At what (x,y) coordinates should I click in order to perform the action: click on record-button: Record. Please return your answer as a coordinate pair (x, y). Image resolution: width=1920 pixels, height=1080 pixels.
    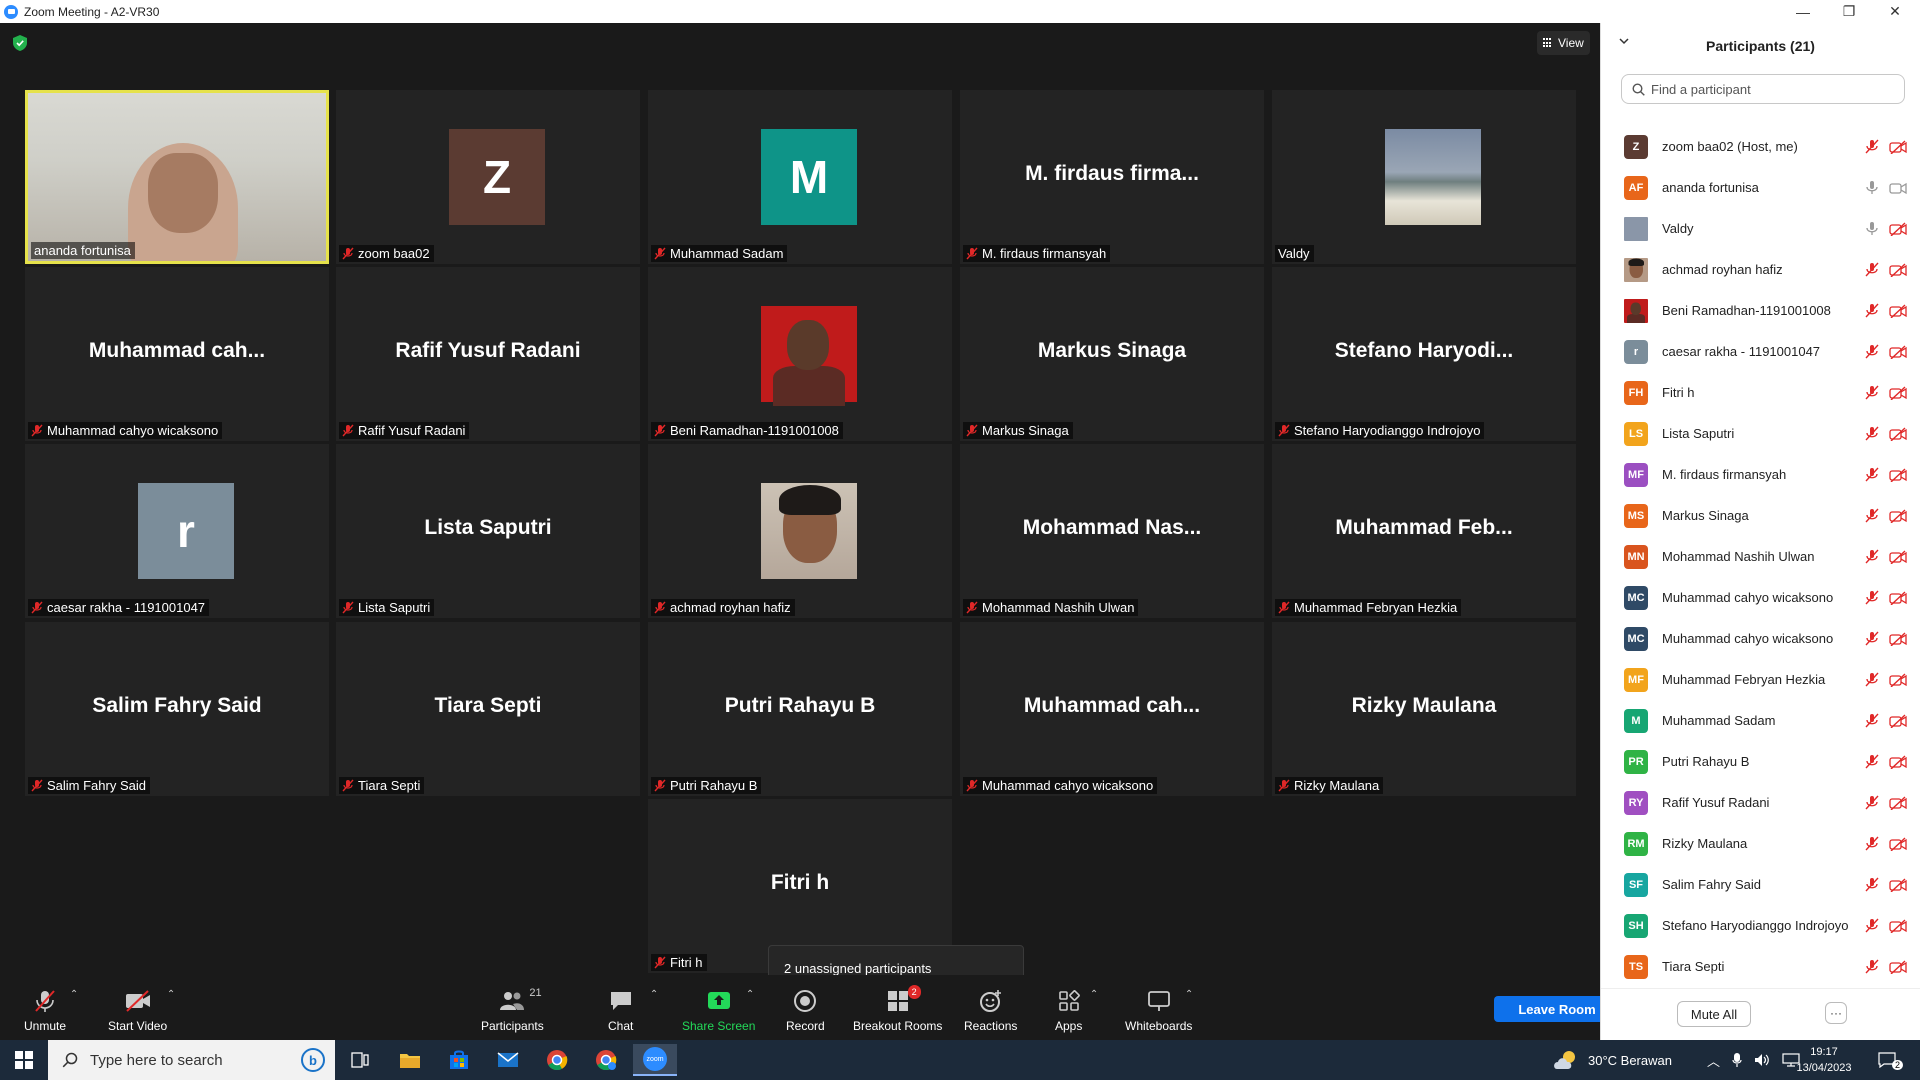
    Looking at the image, I should click on (805, 1011).